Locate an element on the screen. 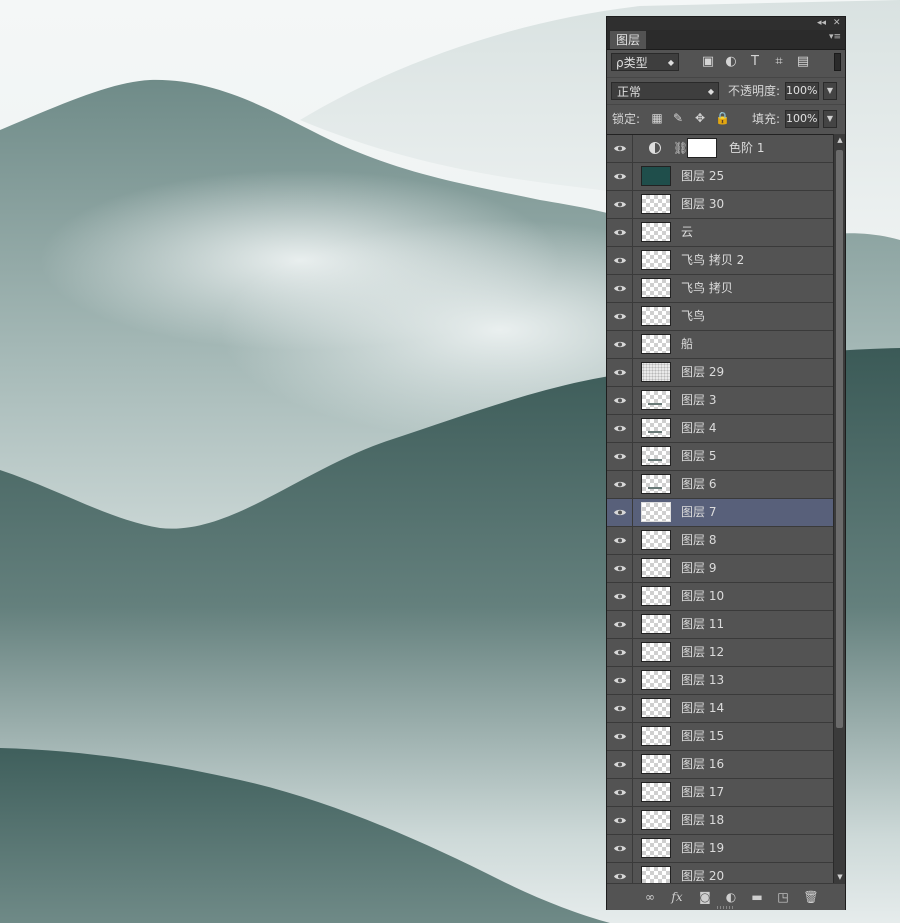 The width and height of the screenshot is (900, 923). layer-row: 图层 5 is located at coordinates (720, 457).